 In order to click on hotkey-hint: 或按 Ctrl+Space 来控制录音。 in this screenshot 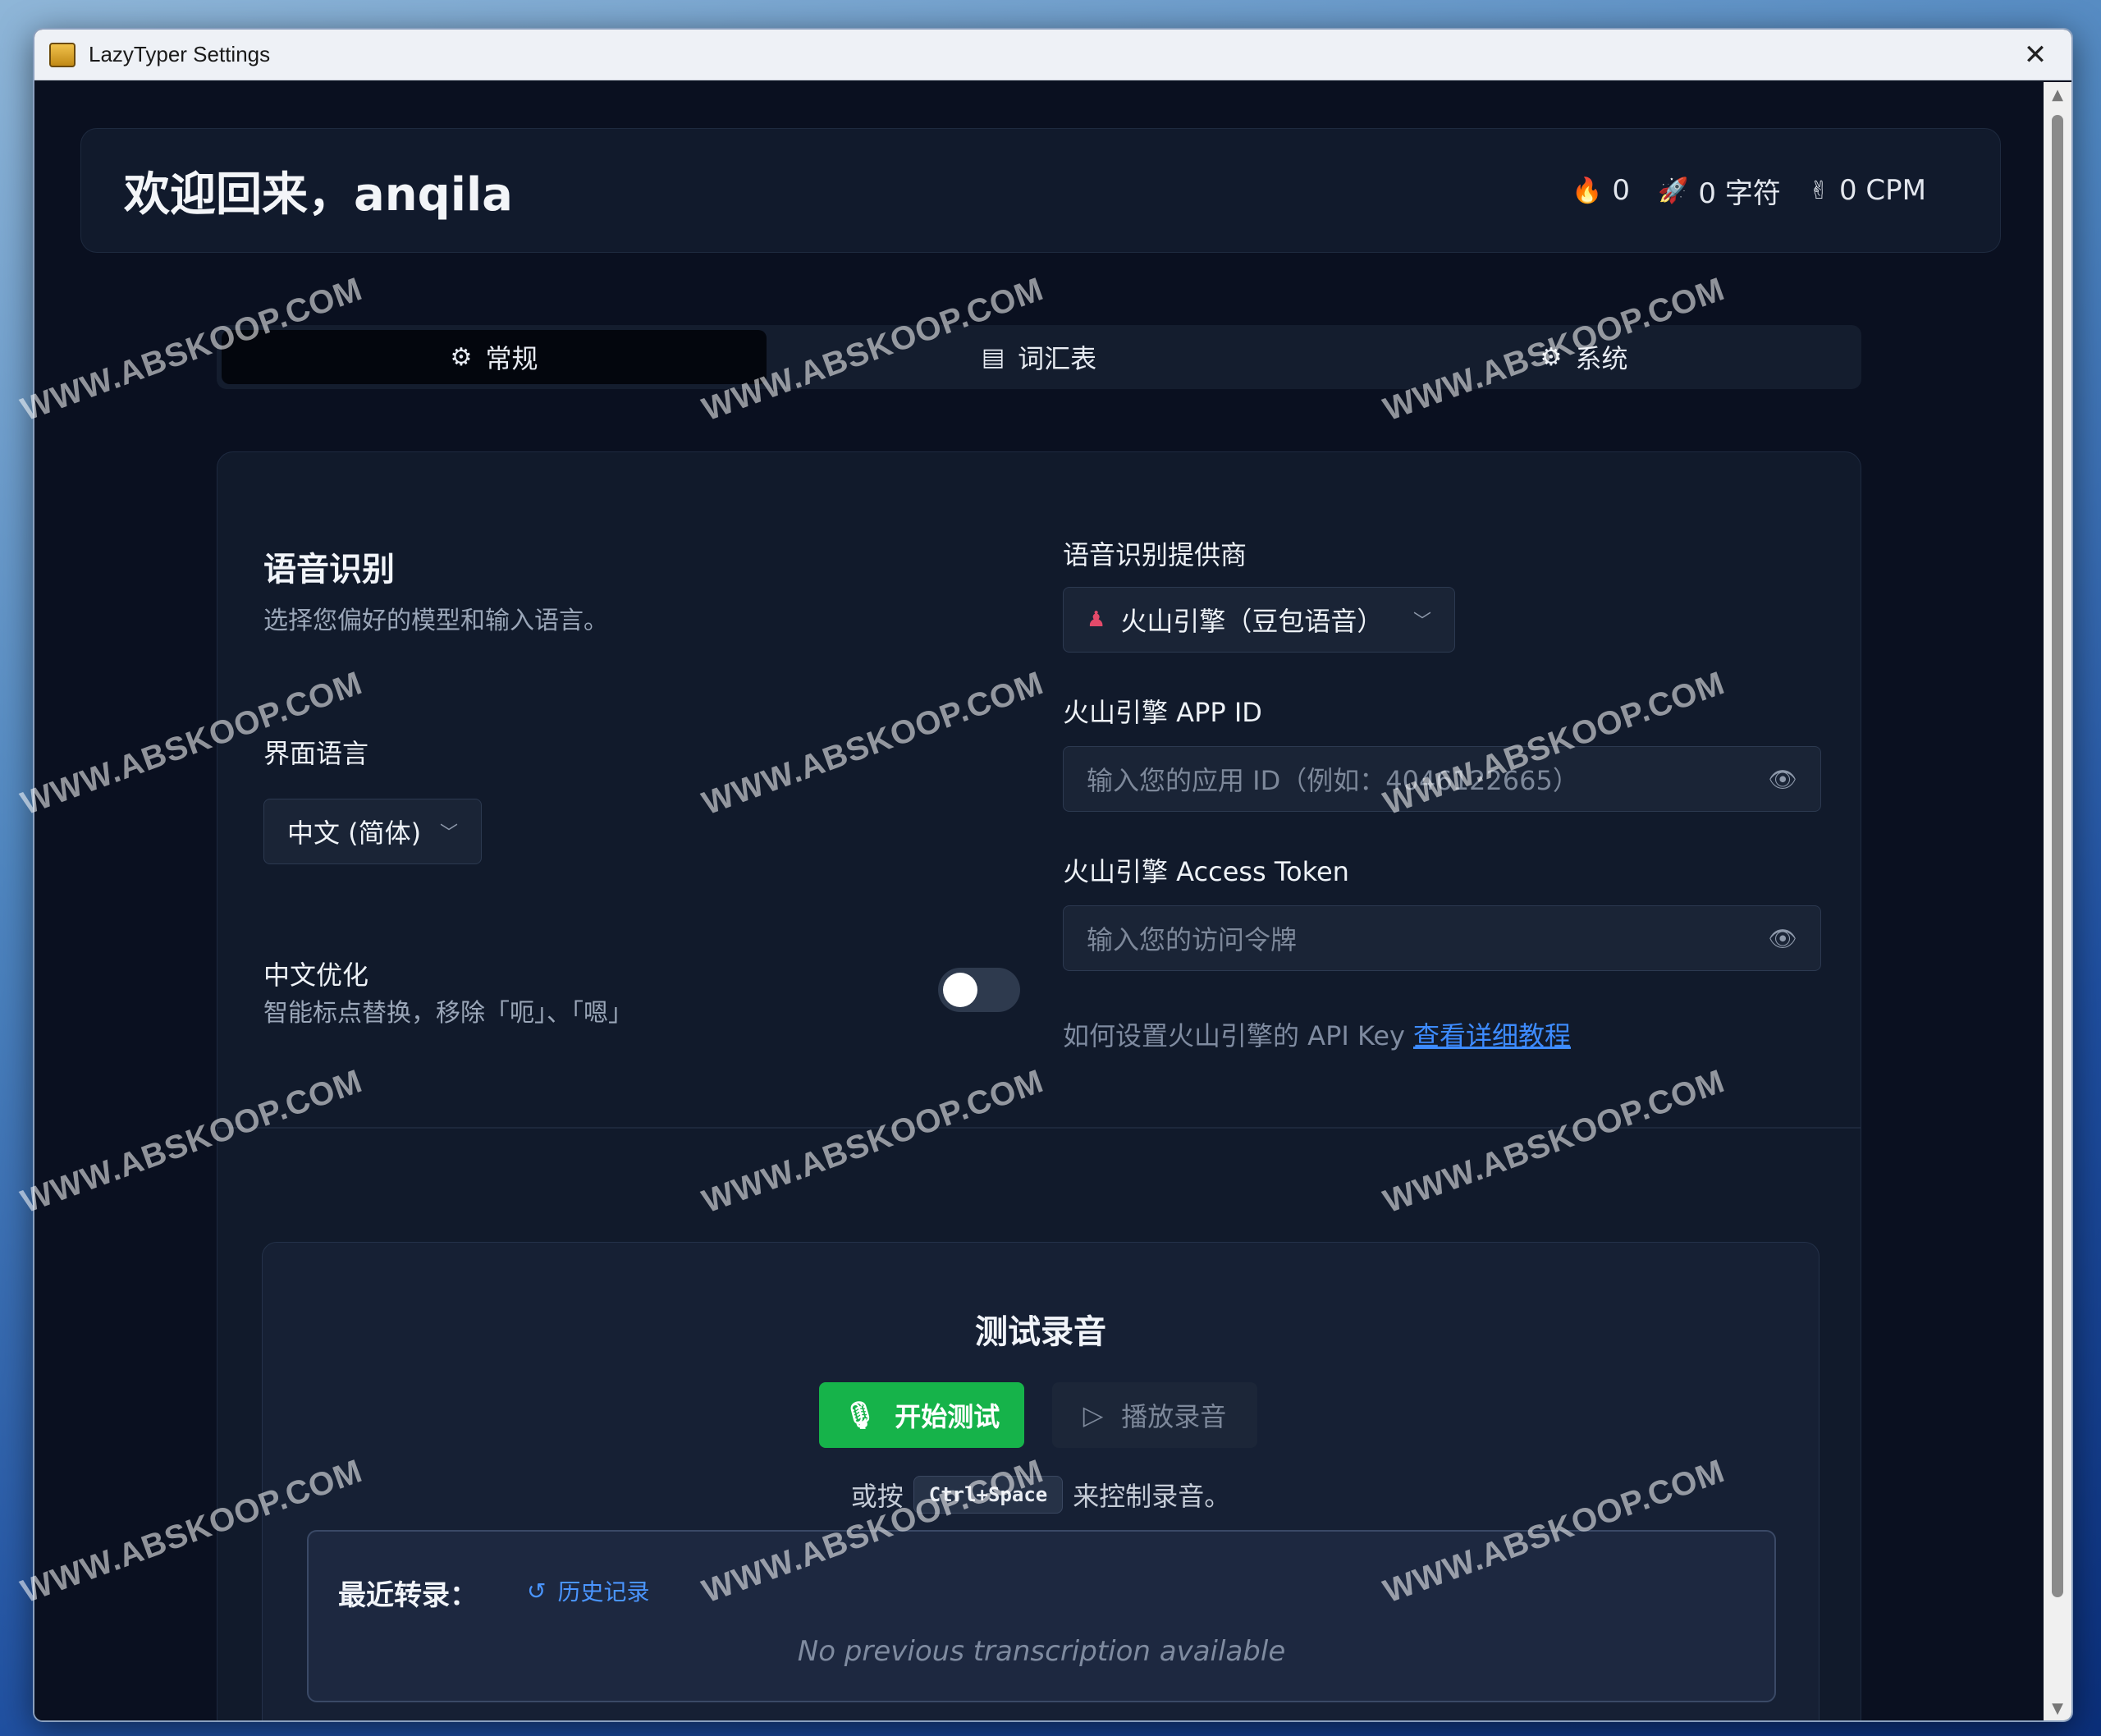, I will do `click(1041, 1495)`.